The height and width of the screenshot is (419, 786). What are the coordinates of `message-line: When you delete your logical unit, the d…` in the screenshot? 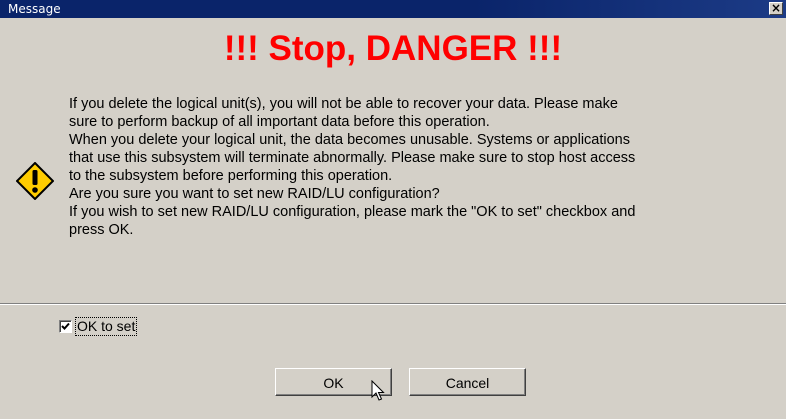 It's located at (349, 140).